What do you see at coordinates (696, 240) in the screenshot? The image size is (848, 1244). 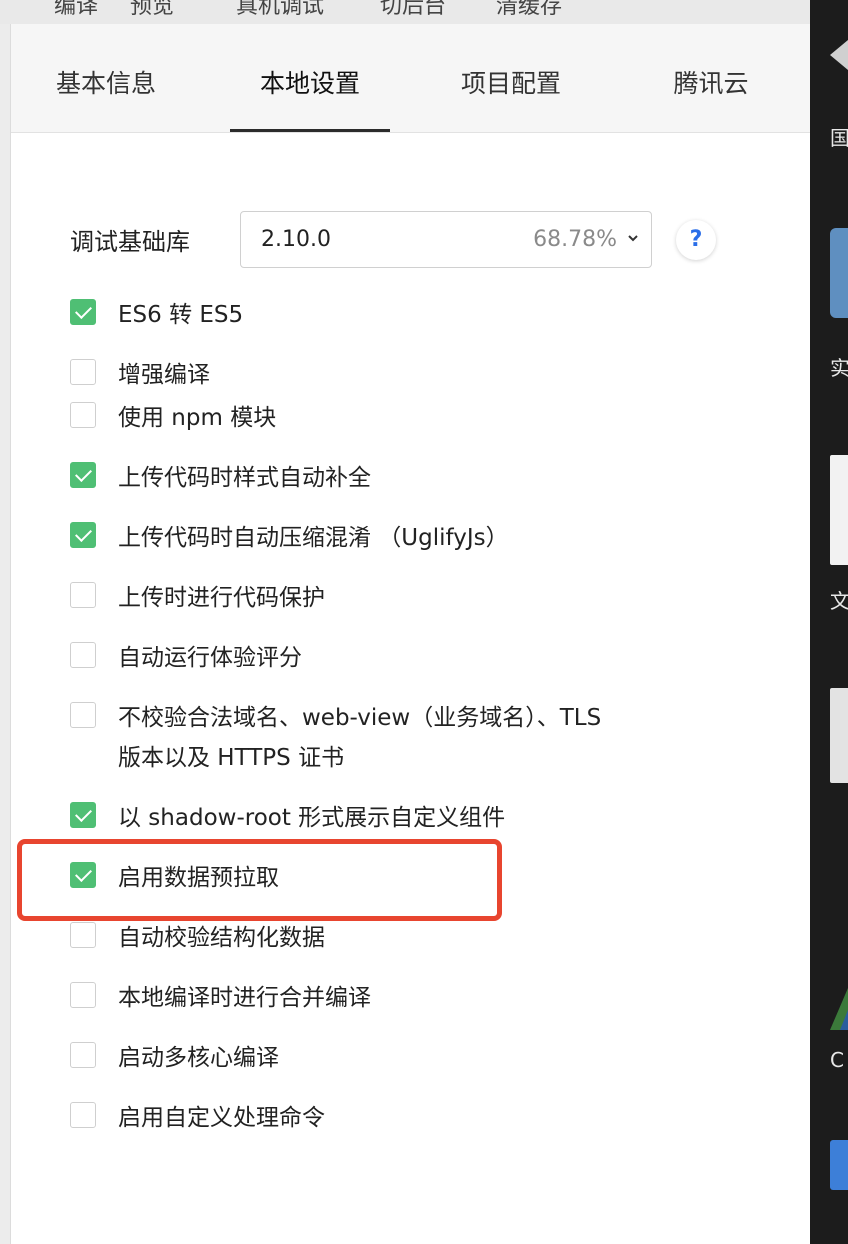 I see `help-icon: ?` at bounding box center [696, 240].